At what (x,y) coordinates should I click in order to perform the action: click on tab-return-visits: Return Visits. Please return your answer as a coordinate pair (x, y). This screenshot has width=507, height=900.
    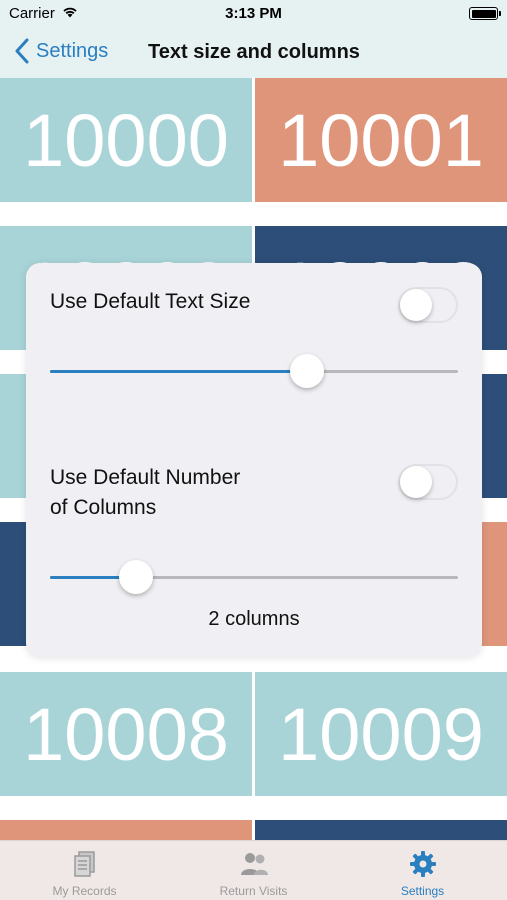
    Looking at the image, I should click on (253, 870).